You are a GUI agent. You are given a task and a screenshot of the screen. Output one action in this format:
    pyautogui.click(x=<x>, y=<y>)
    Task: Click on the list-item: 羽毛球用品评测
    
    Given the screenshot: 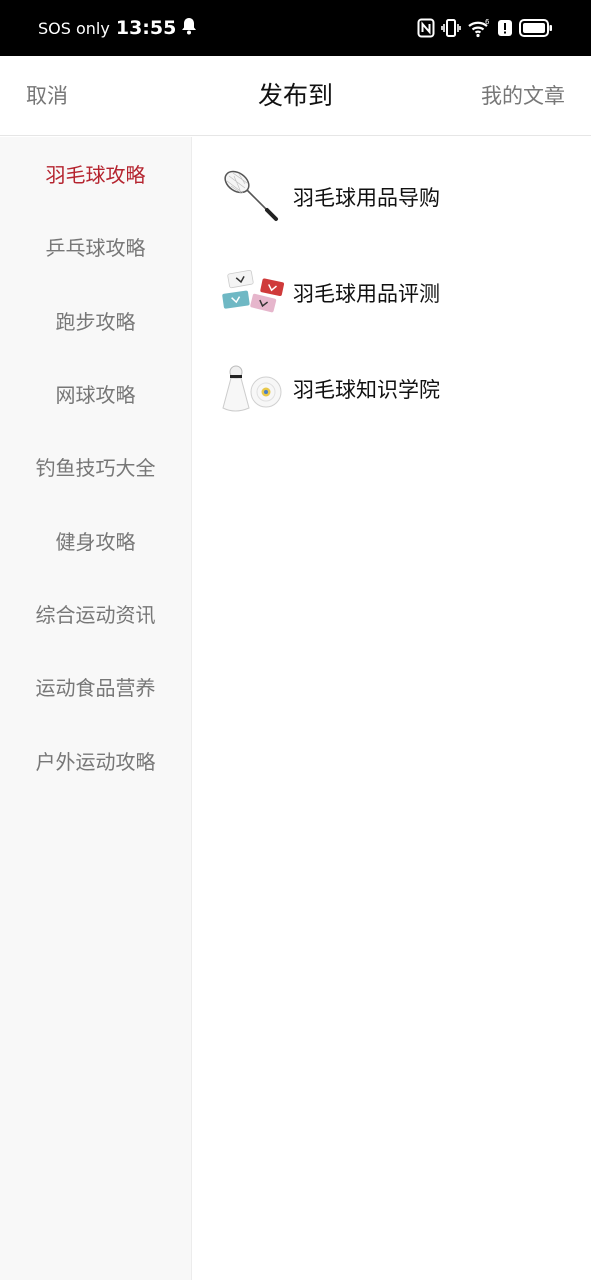 What is the action you would take?
    pyautogui.click(x=392, y=293)
    